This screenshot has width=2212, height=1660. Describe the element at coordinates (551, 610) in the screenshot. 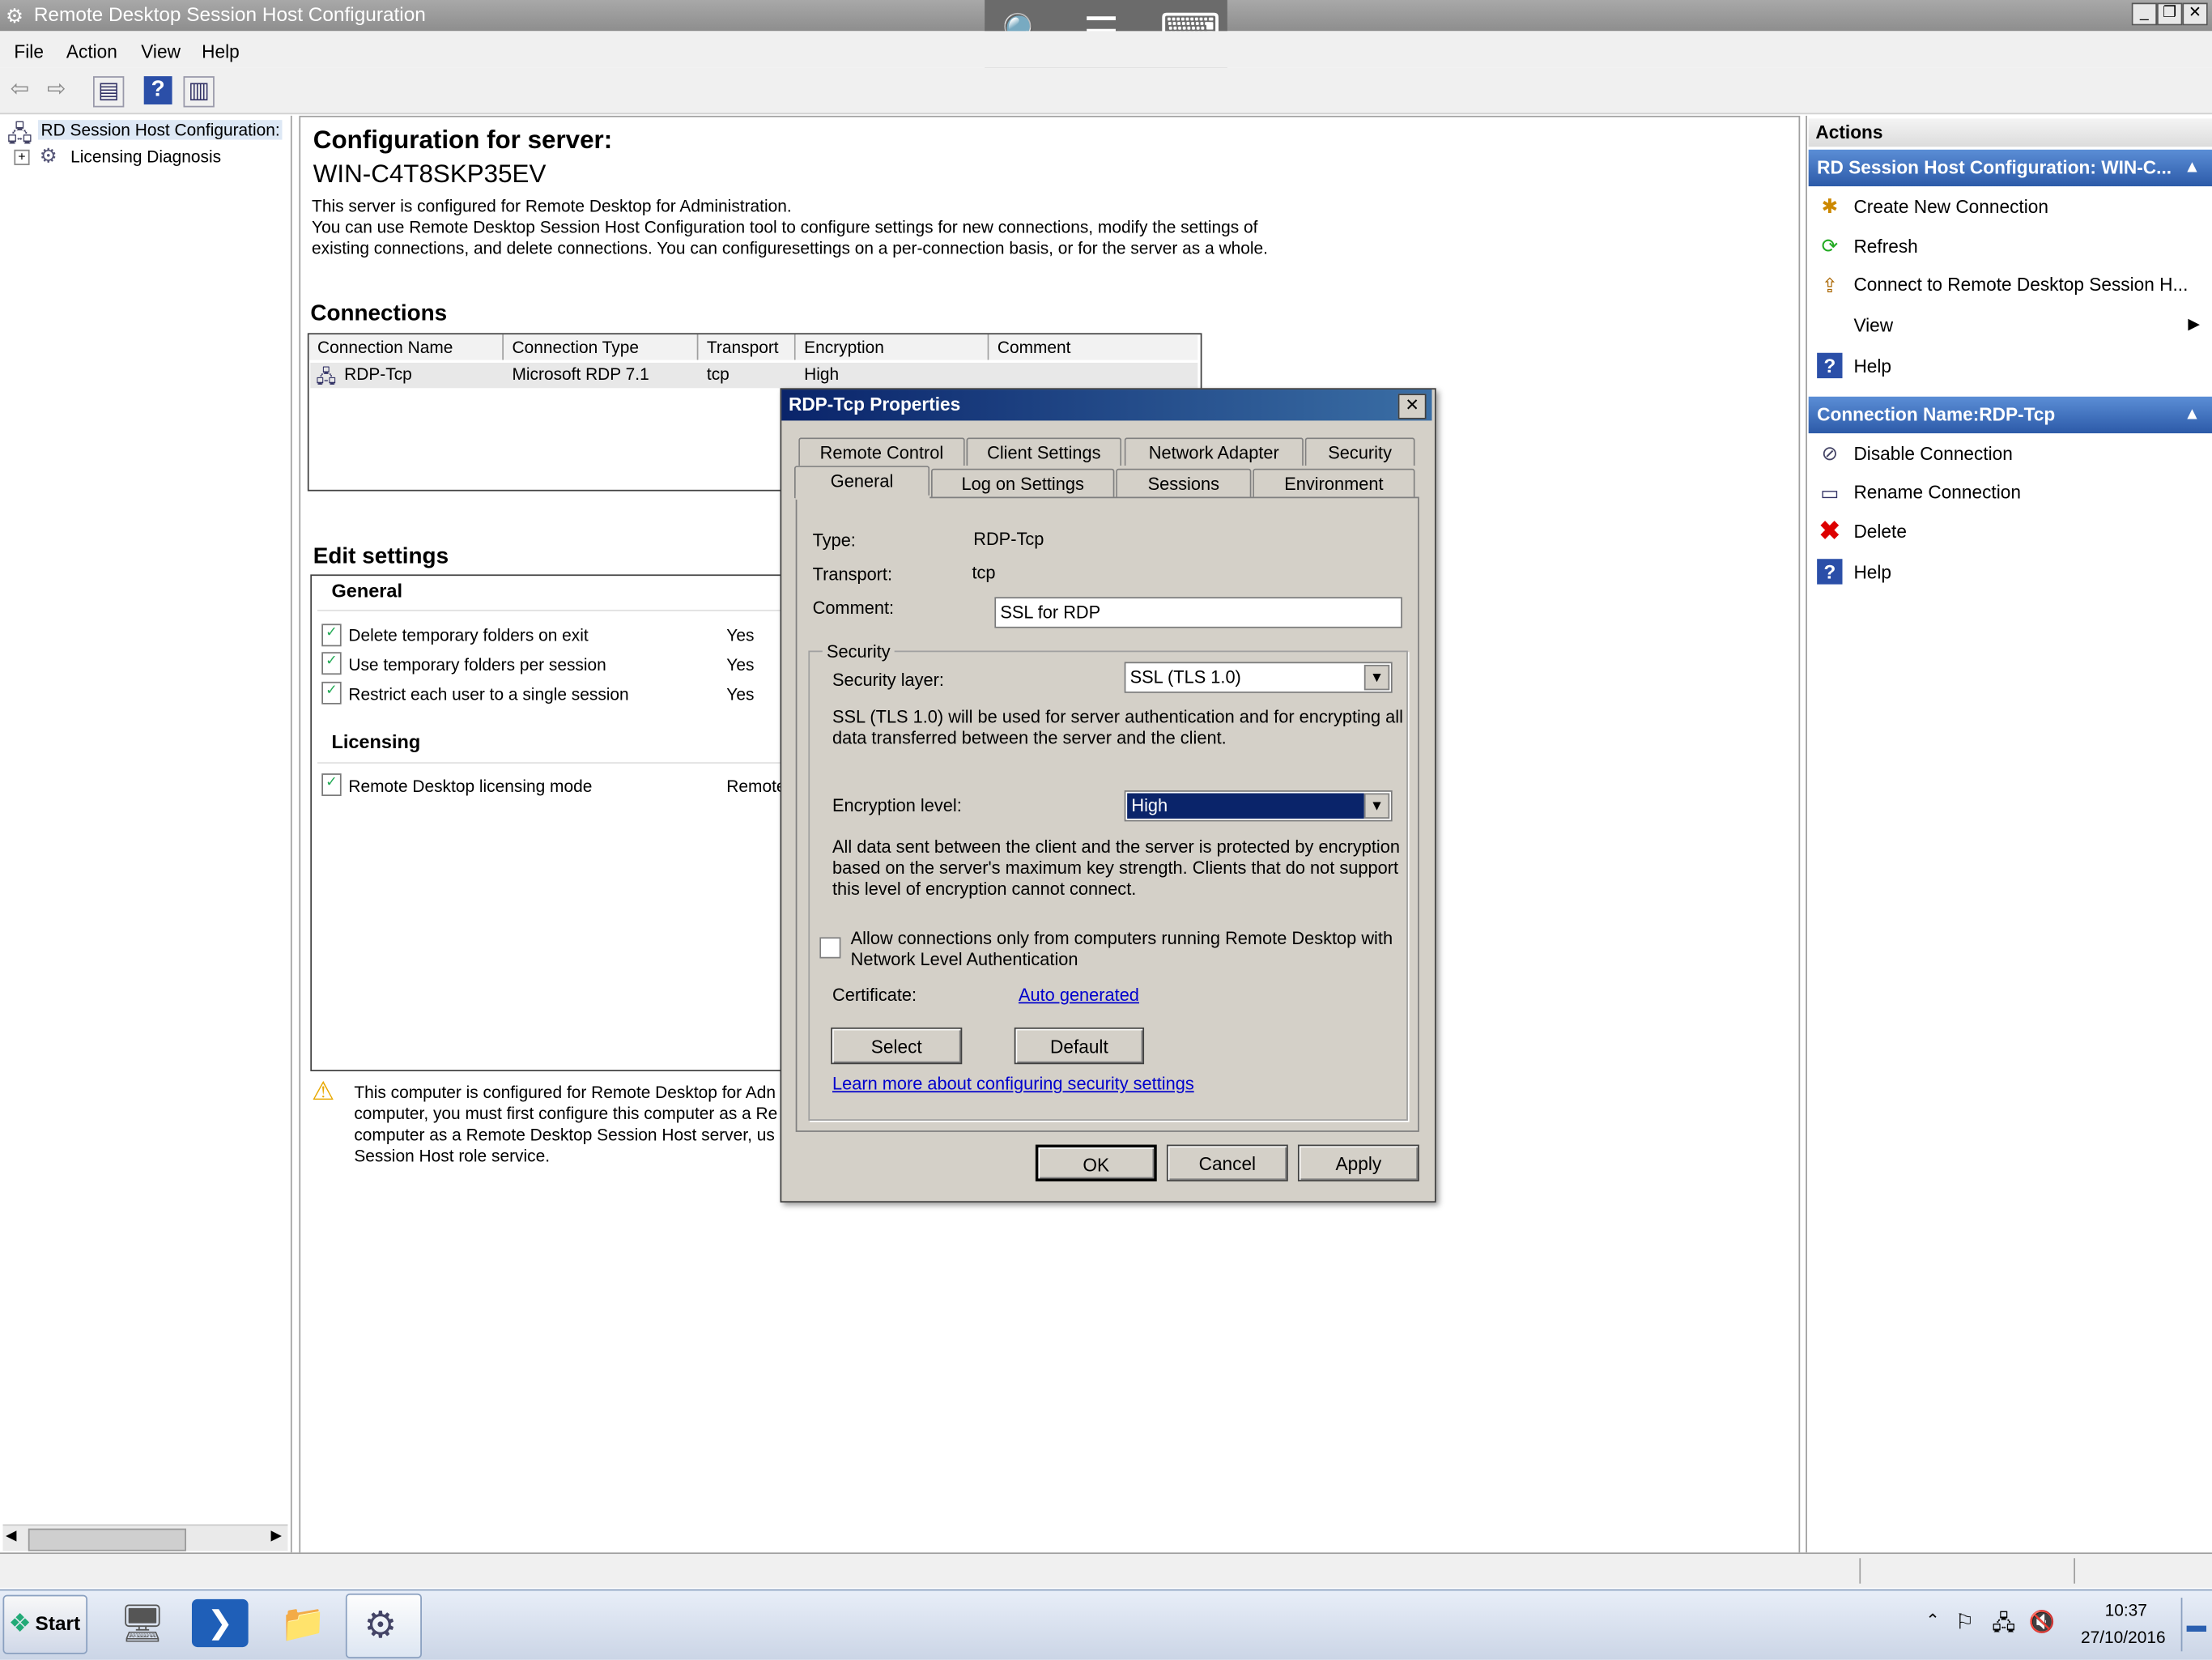

I see `divider` at that location.